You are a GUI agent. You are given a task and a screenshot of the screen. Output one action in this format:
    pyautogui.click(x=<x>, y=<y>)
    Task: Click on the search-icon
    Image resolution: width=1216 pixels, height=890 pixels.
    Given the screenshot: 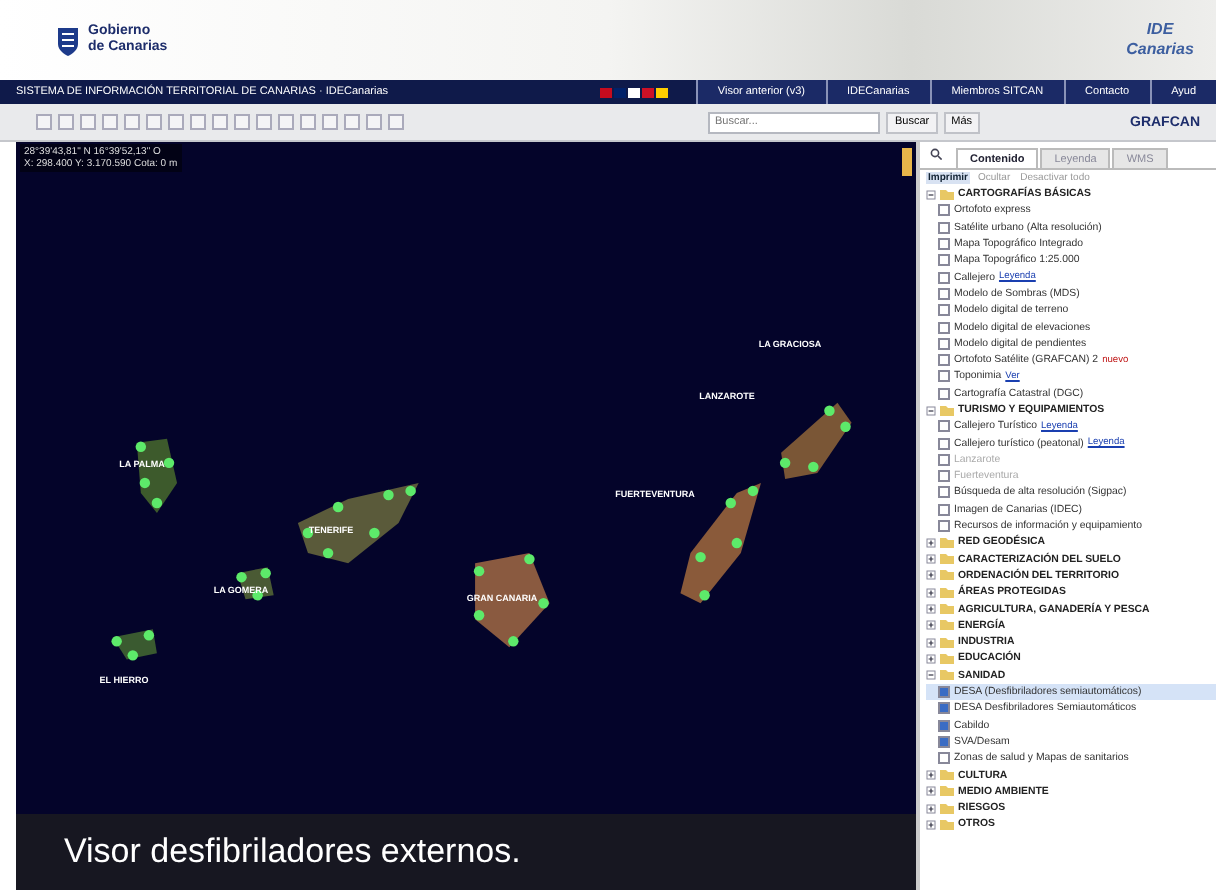 What is the action you would take?
    pyautogui.click(x=936, y=154)
    